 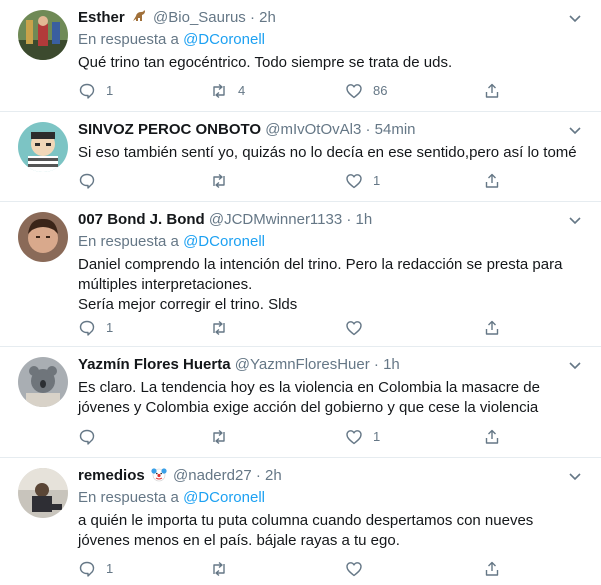 What do you see at coordinates (165, 284) in the screenshot?
I see `tweet-text-line: múltiples interpretaciones.` at bounding box center [165, 284].